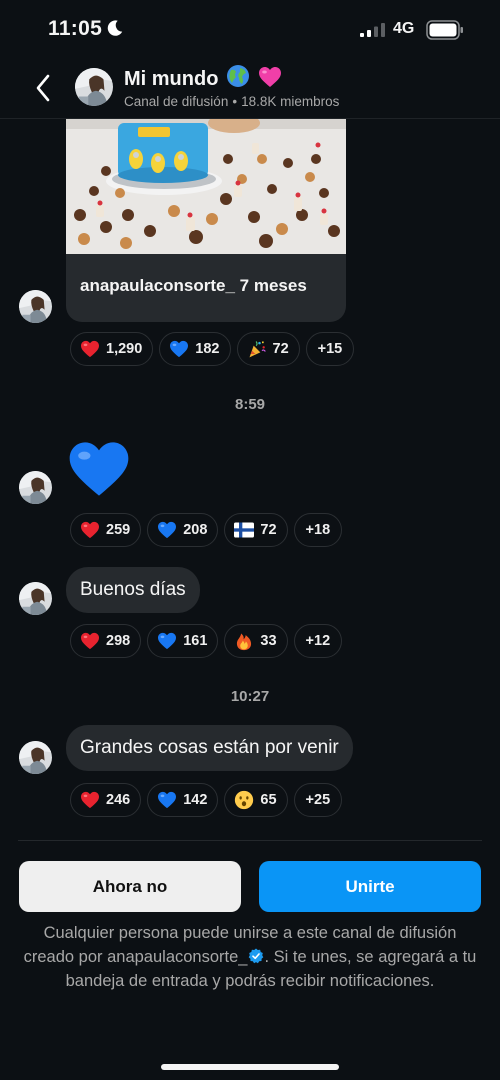 The image size is (500, 1080). I want to click on reaction-more: +25, so click(318, 800).